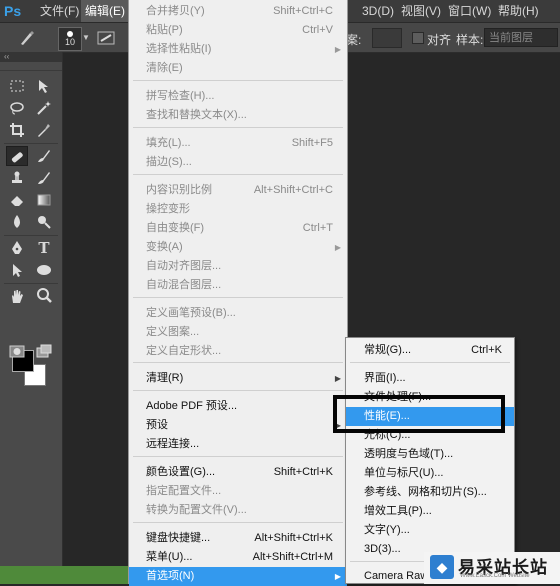  I want to click on menu-item-shortcut: Ctrl+K, so click(486, 350).